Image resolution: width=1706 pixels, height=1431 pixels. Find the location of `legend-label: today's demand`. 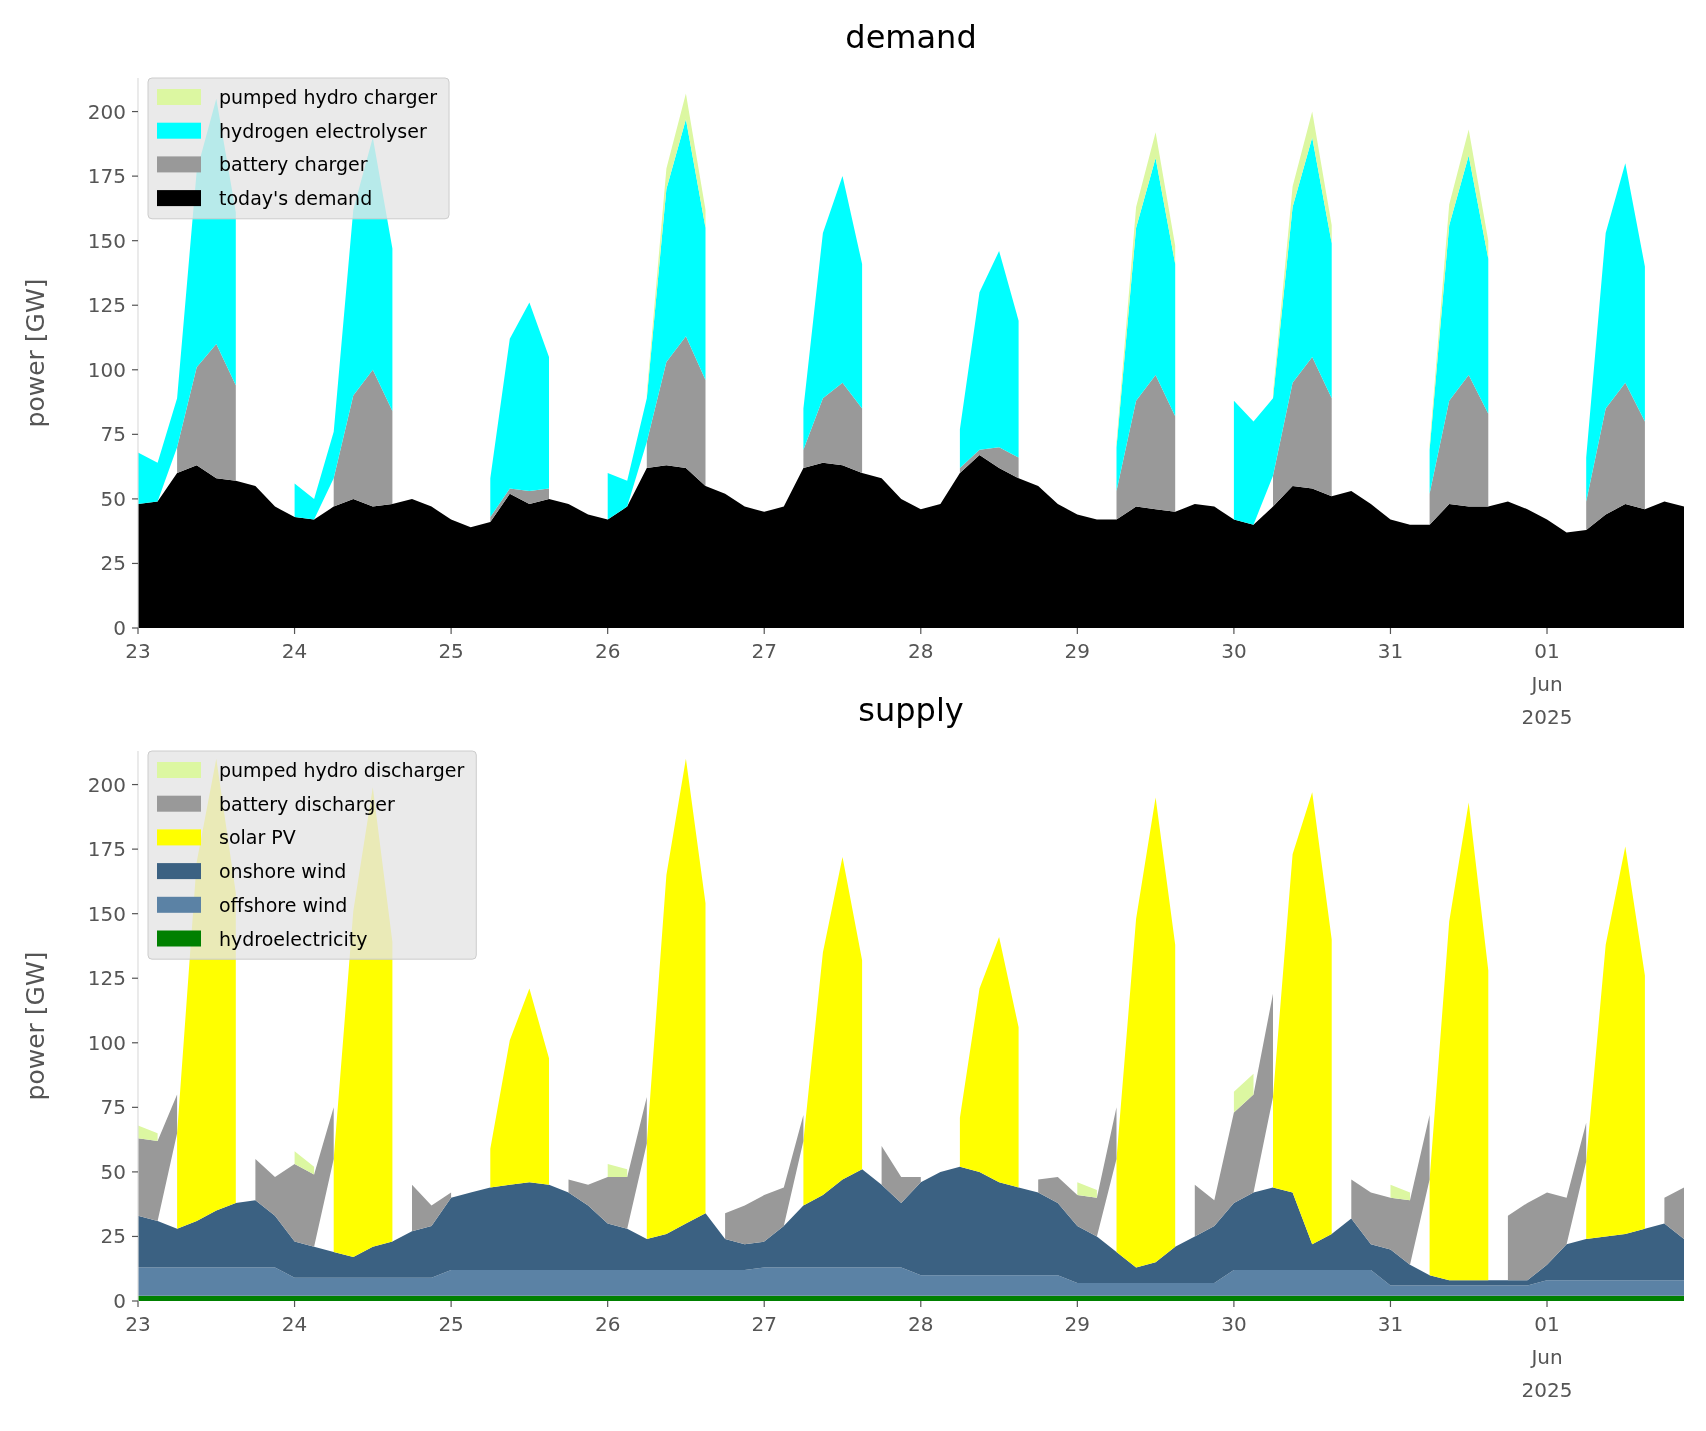

legend-label: today's demand is located at coordinates (296, 198).